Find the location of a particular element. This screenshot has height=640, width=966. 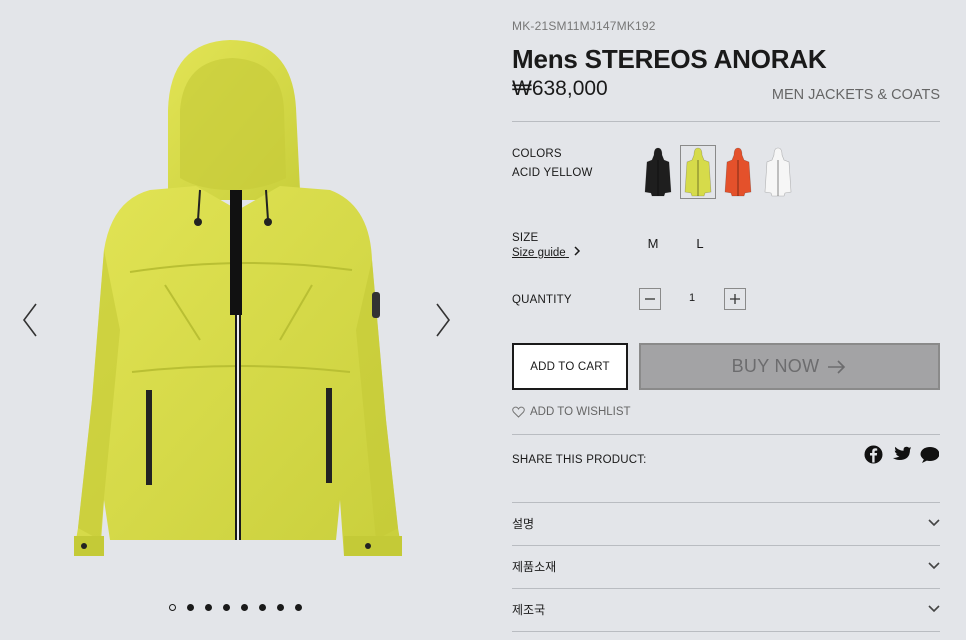

share-label: SHARE THIS PRODUCT: is located at coordinates (579, 460).